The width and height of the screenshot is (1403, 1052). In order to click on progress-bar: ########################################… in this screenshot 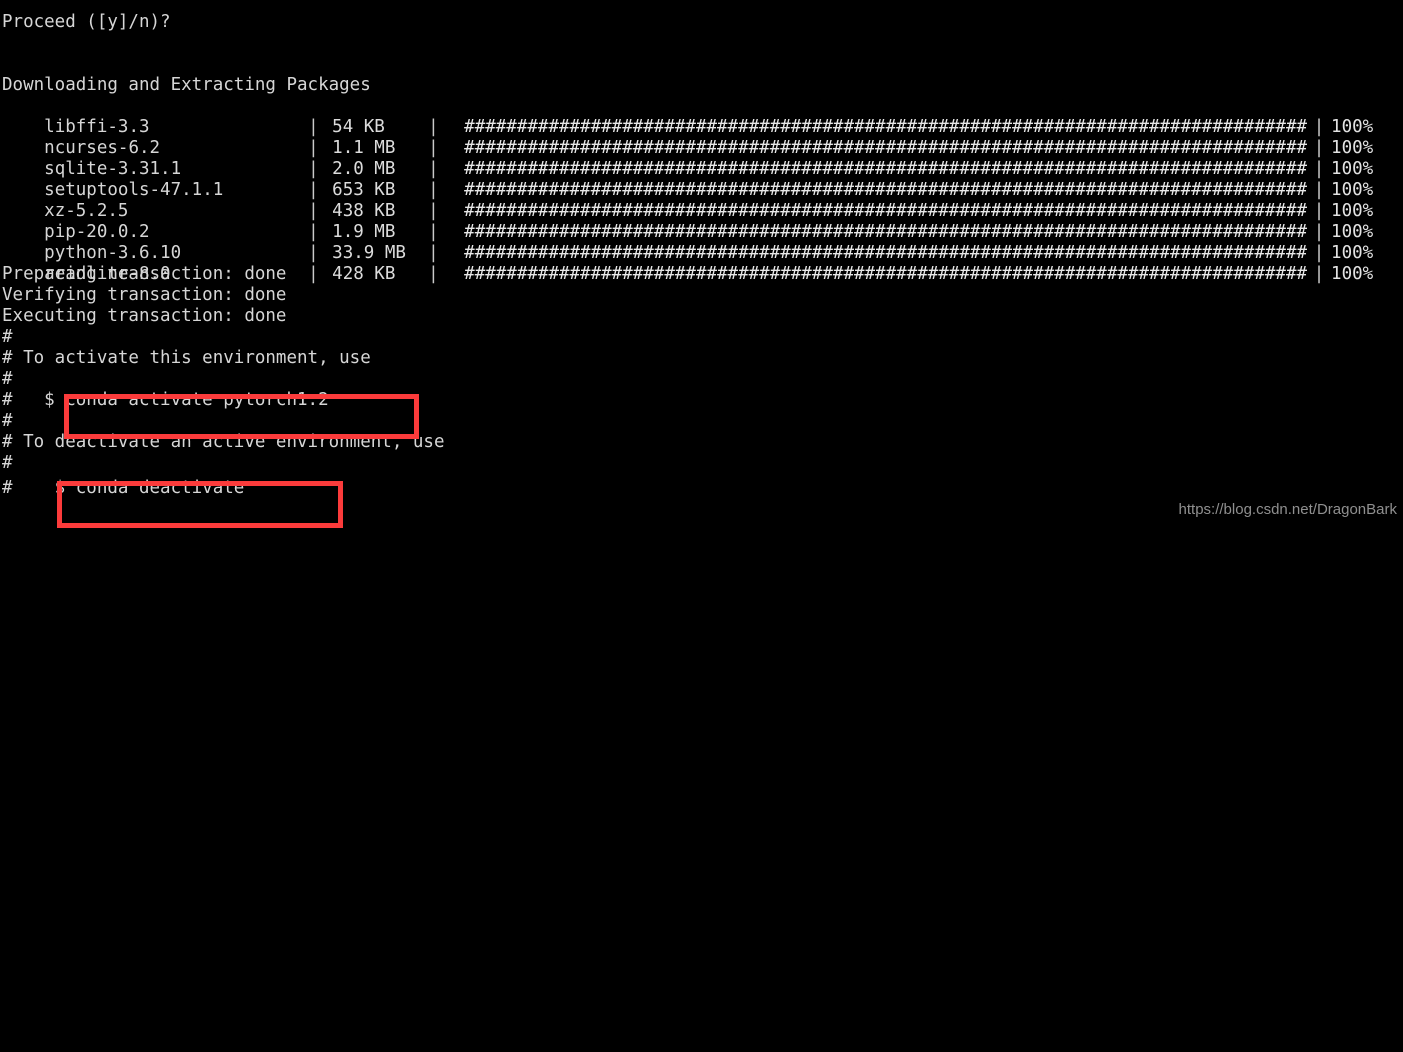, I will do `click(886, 274)`.